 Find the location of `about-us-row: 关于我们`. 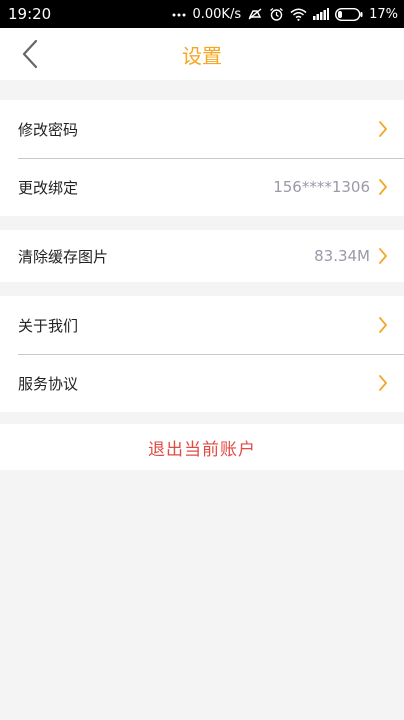

about-us-row: 关于我们 is located at coordinates (202, 325).